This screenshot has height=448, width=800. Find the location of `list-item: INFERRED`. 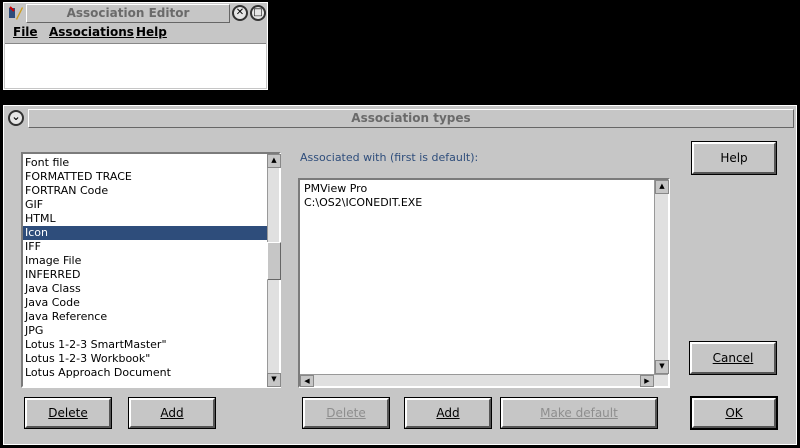

list-item: INFERRED is located at coordinates (145, 275).